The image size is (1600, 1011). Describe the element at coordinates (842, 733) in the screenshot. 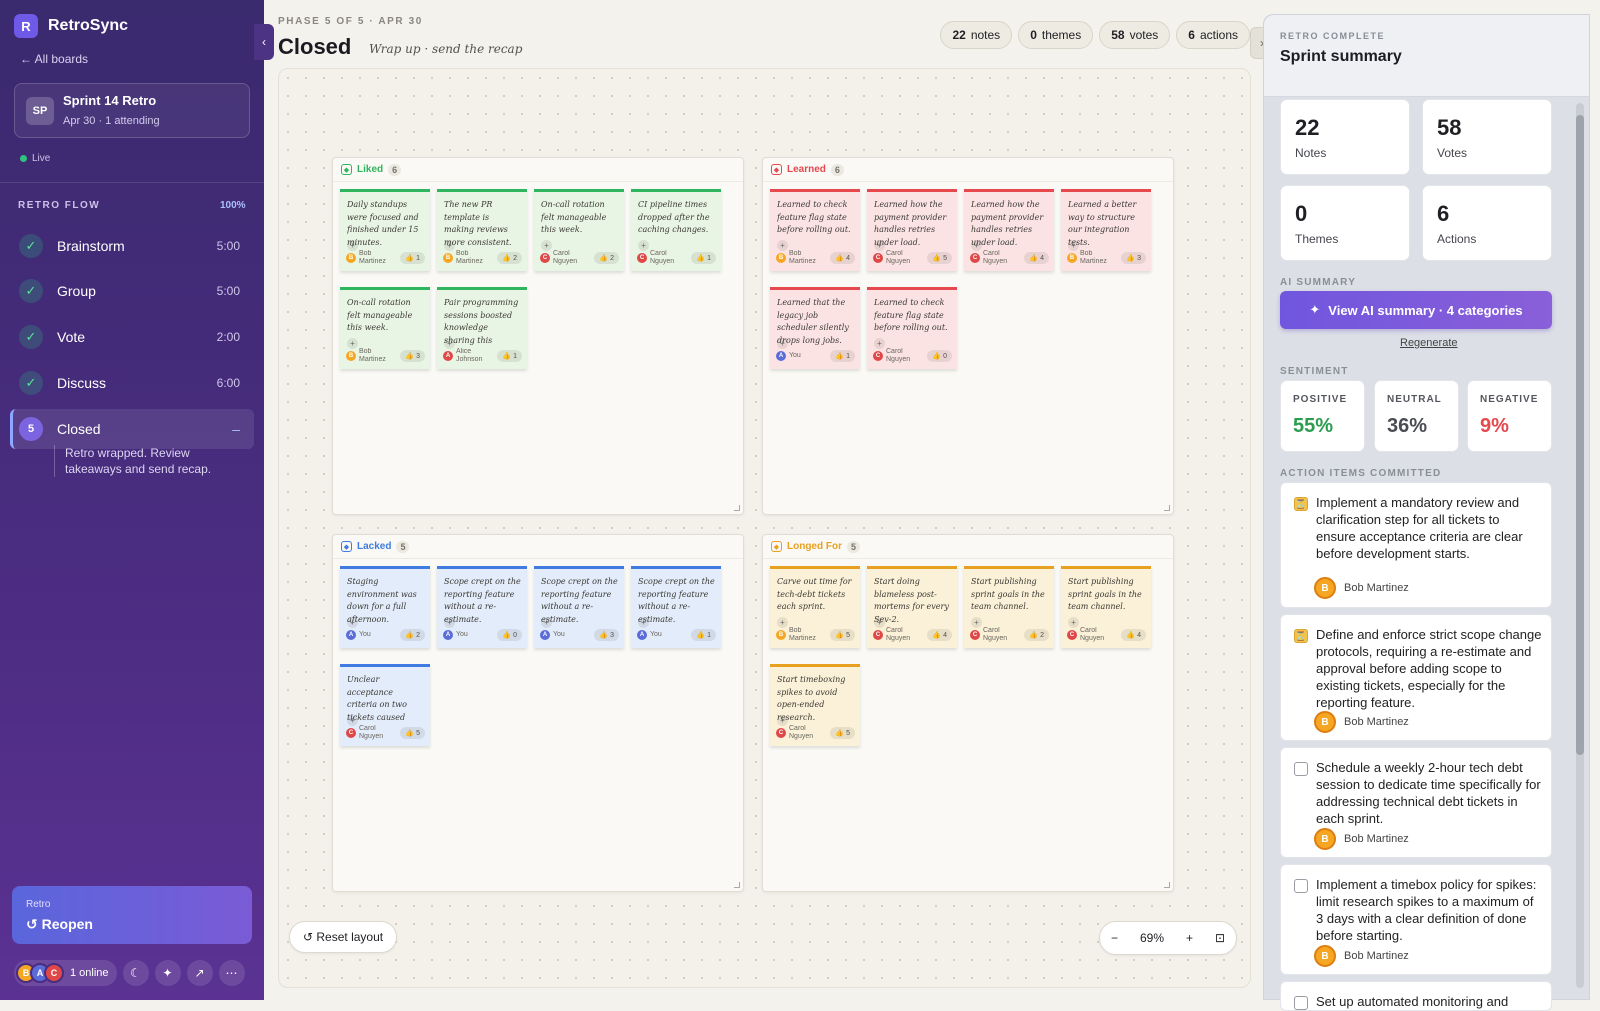

I see `vote-count: 👍 5` at that location.